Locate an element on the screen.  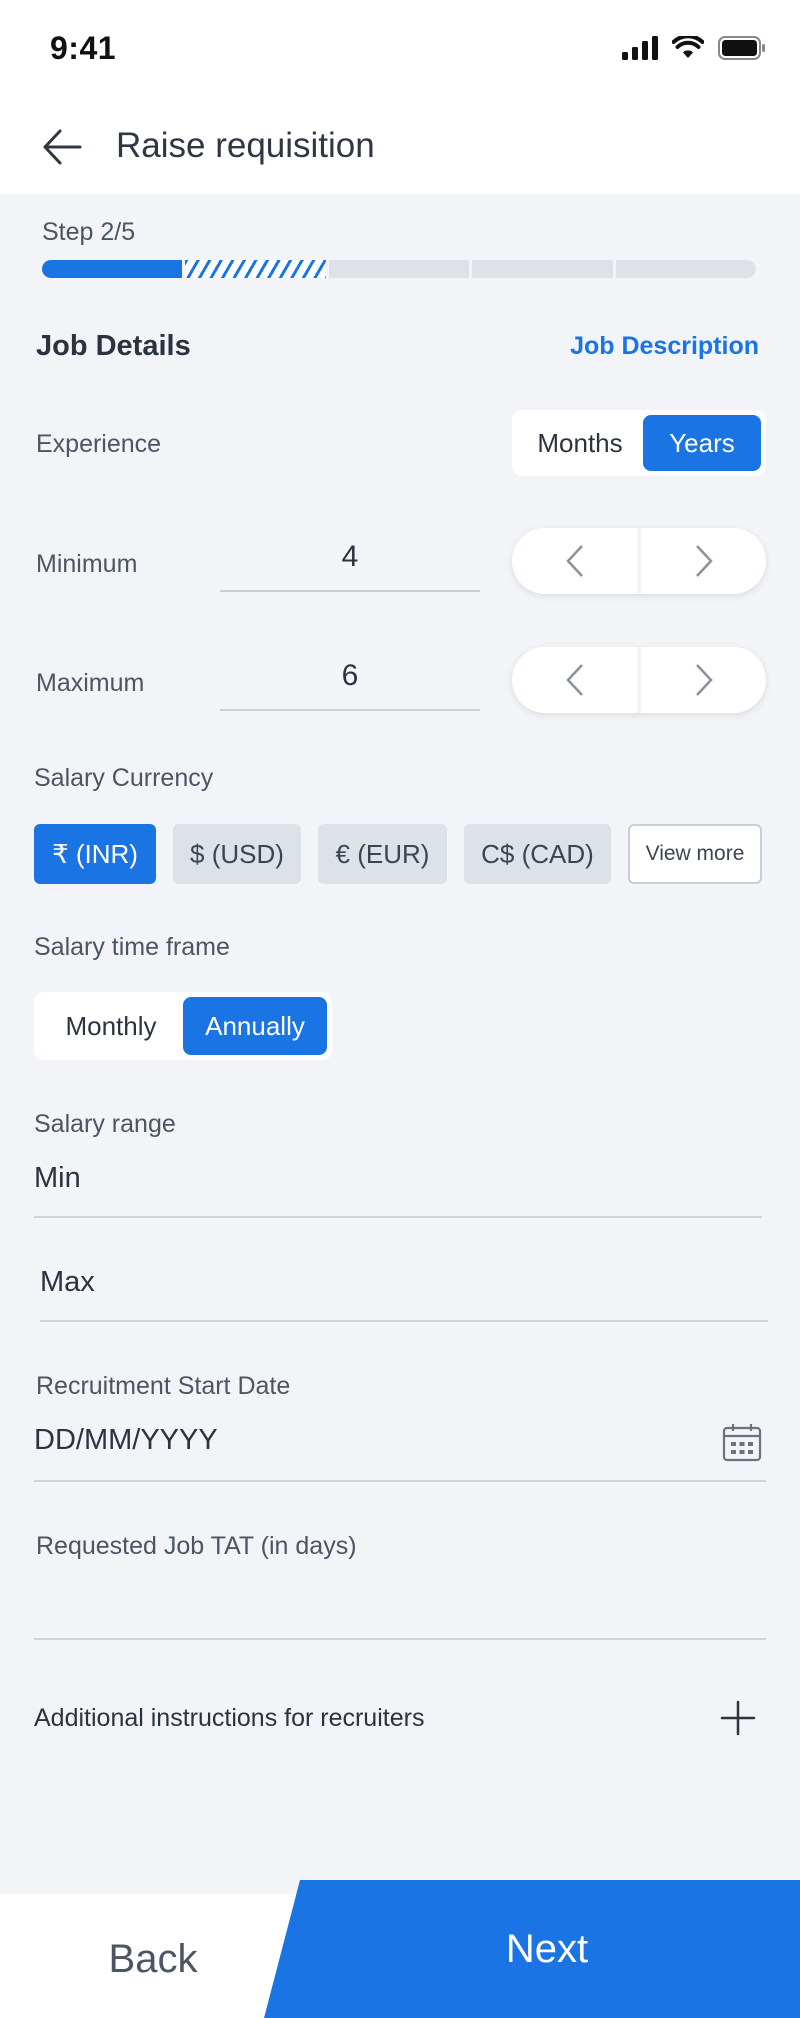
minimum-input: 4 is located at coordinates (350, 560).